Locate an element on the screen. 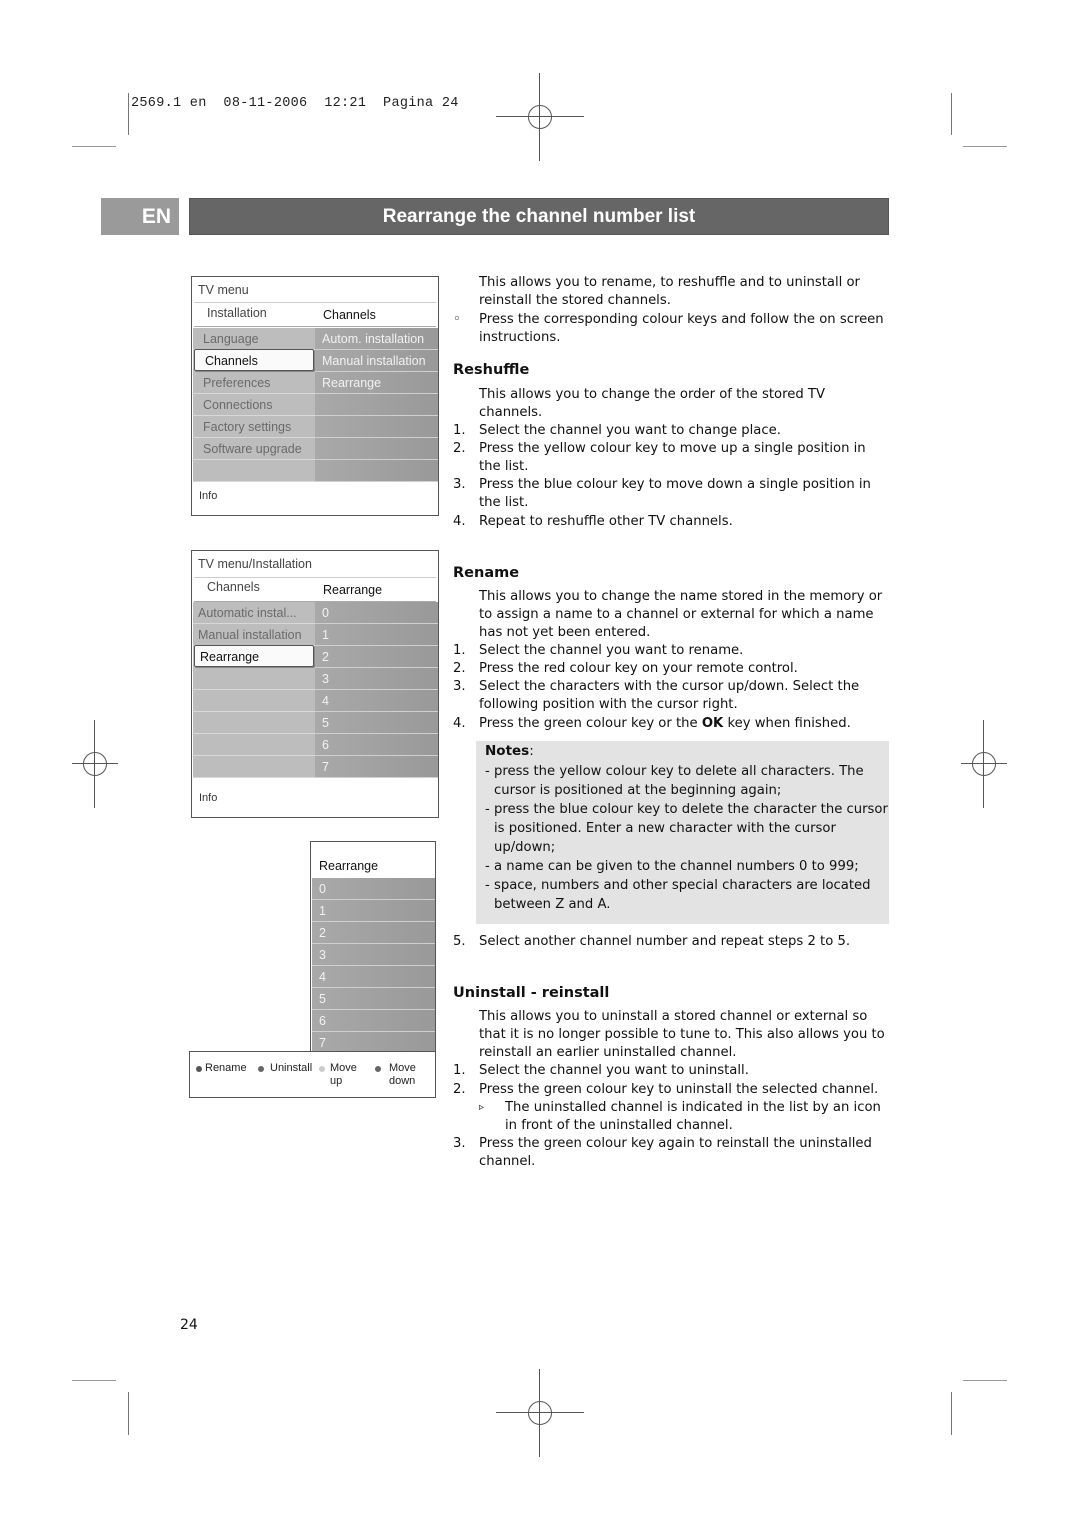 This screenshot has height=1528, width=1080. section-heading-reshuffle: Reshuffle is located at coordinates (491, 370).